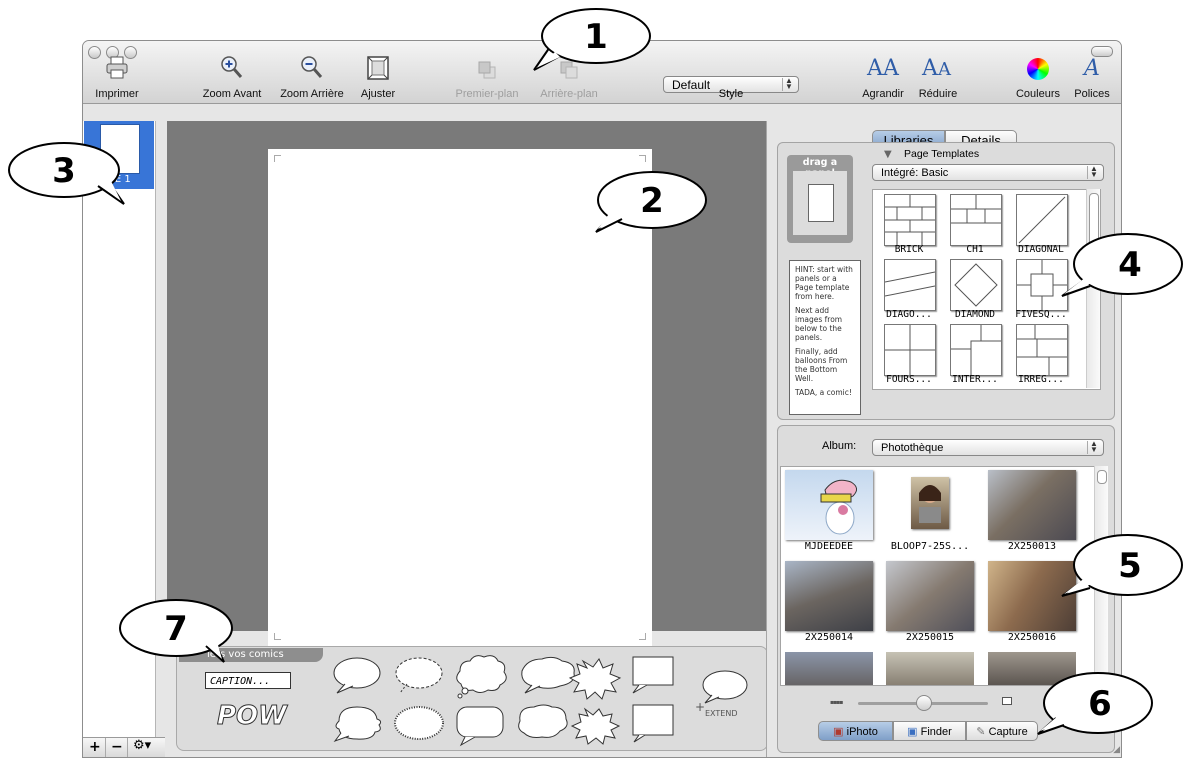 The height and width of the screenshot is (759, 1184). I want to click on callout-number: 7, so click(176, 629).